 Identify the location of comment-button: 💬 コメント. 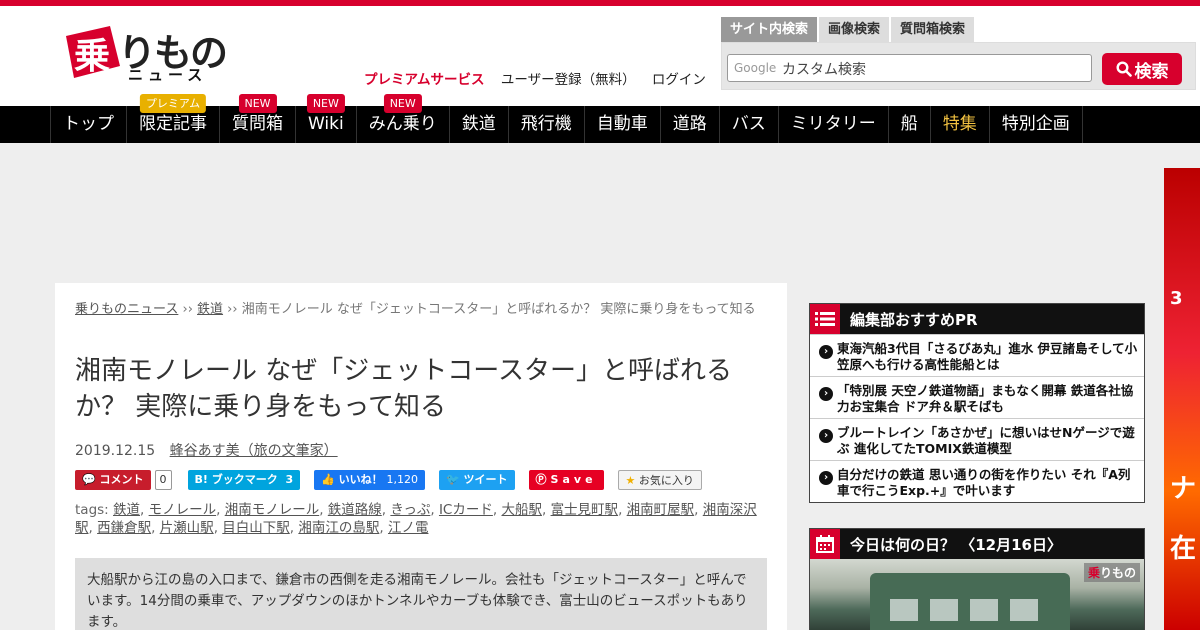
(113, 480).